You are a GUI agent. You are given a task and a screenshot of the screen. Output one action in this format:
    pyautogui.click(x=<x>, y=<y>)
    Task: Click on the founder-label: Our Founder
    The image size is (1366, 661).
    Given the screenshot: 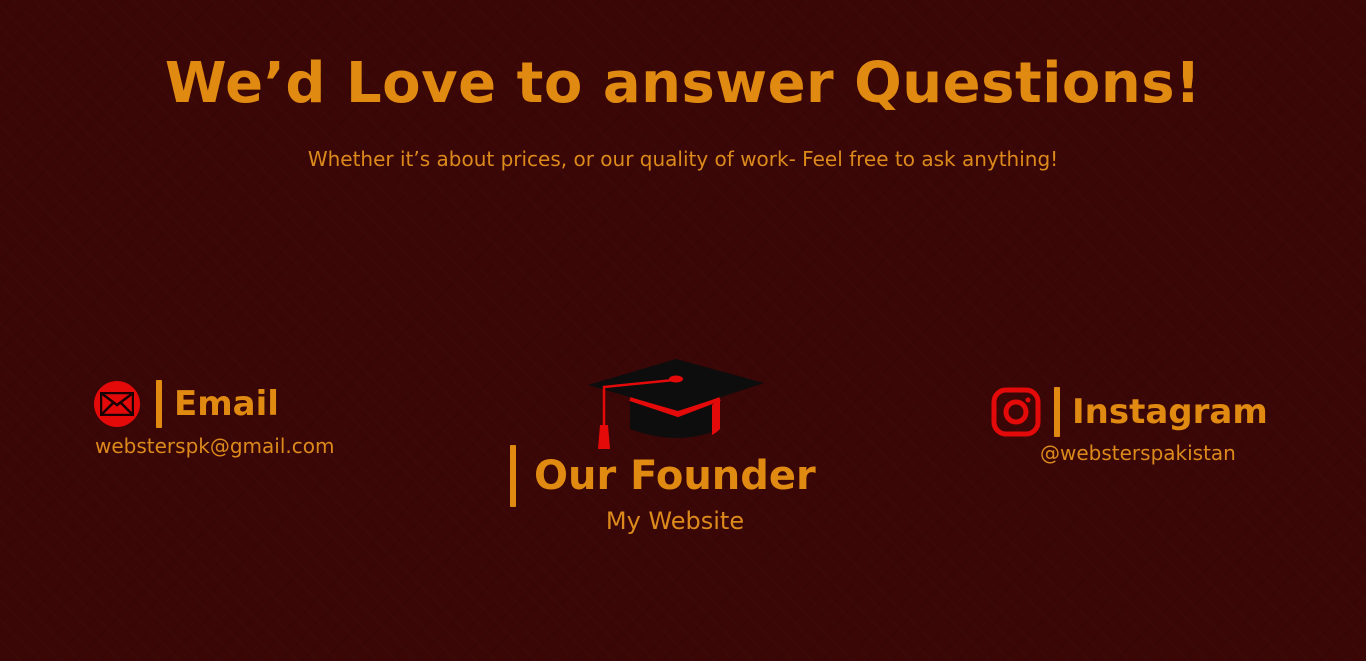 What is the action you would take?
    pyautogui.click(x=675, y=476)
    